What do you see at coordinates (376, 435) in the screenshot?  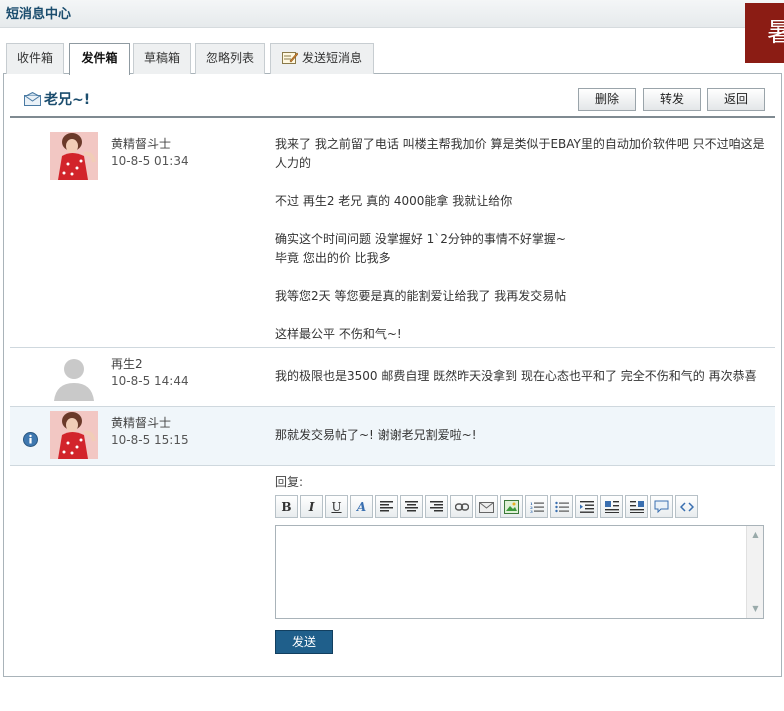 I see `message-body: 那就发交易帖了~! 谢谢老兄割爱啦~!` at bounding box center [376, 435].